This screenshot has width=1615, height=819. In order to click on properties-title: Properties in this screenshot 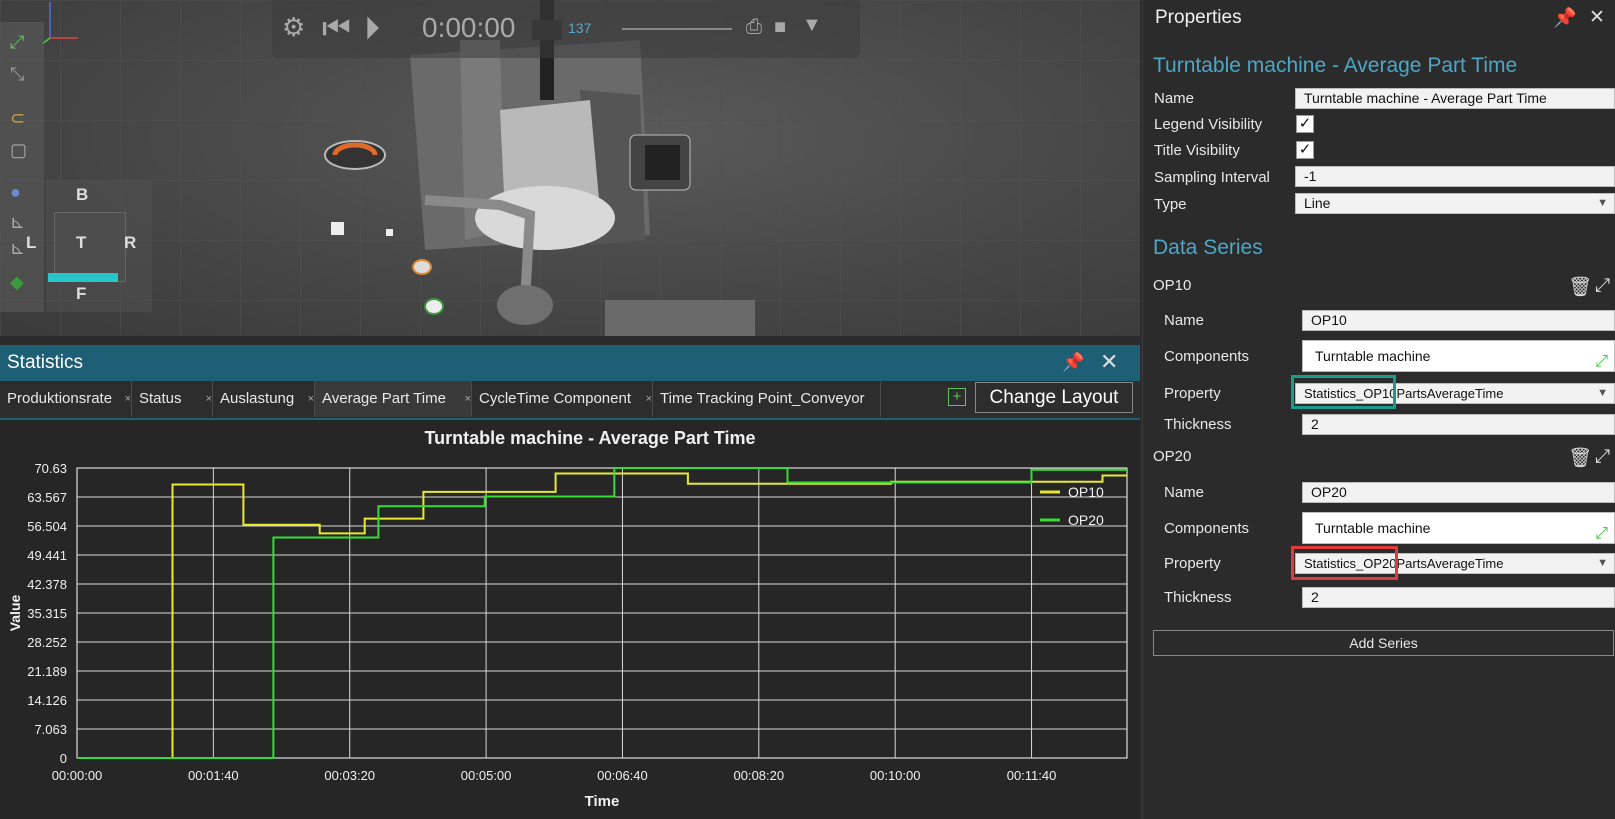, I will do `click(1198, 17)`.